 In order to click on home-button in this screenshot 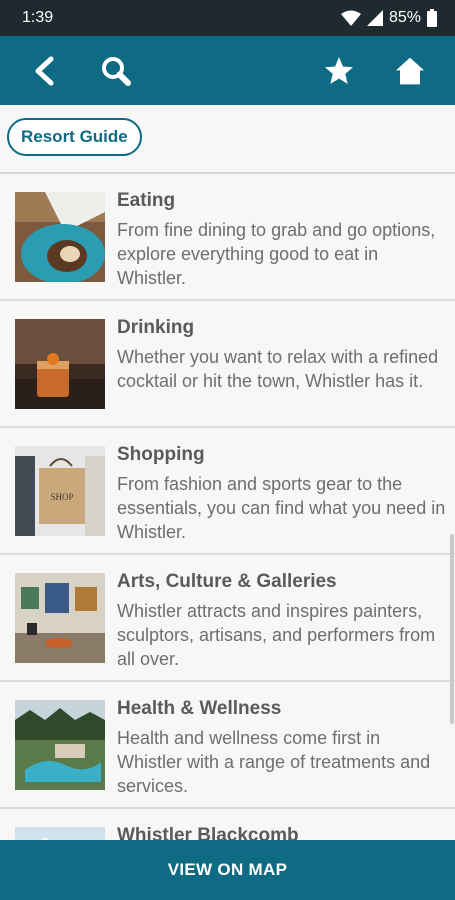, I will do `click(410, 71)`.